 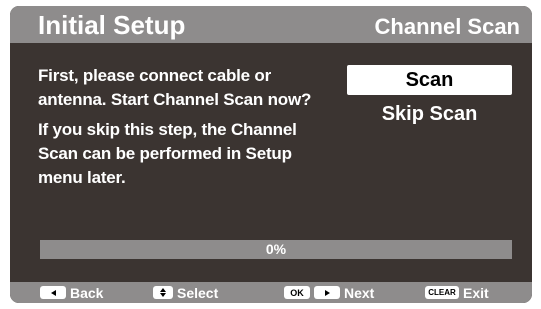 I want to click on next-label: Next, so click(x=359, y=292).